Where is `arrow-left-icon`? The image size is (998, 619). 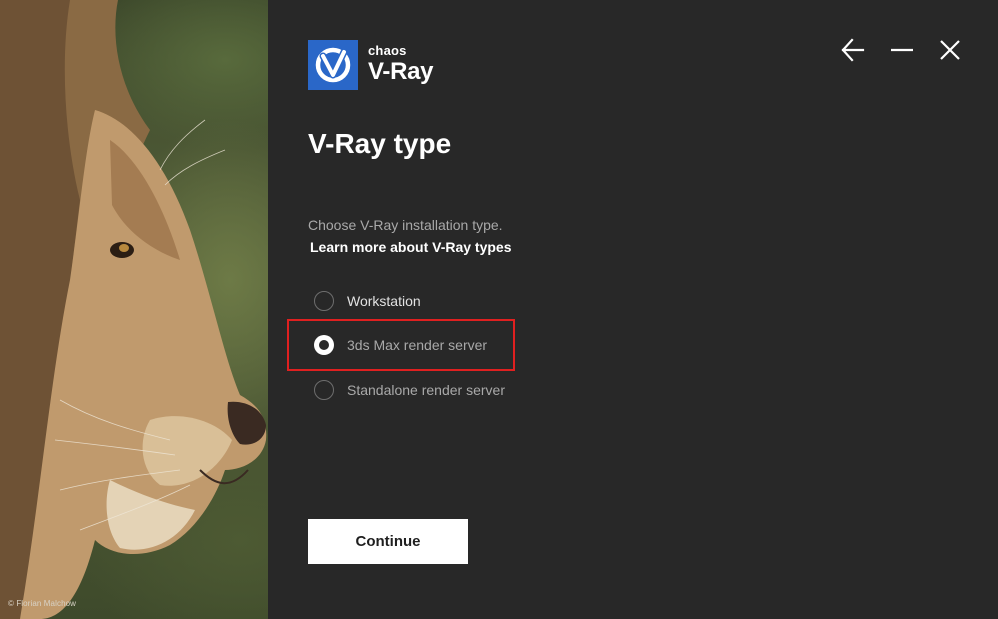
arrow-left-icon is located at coordinates (853, 50).